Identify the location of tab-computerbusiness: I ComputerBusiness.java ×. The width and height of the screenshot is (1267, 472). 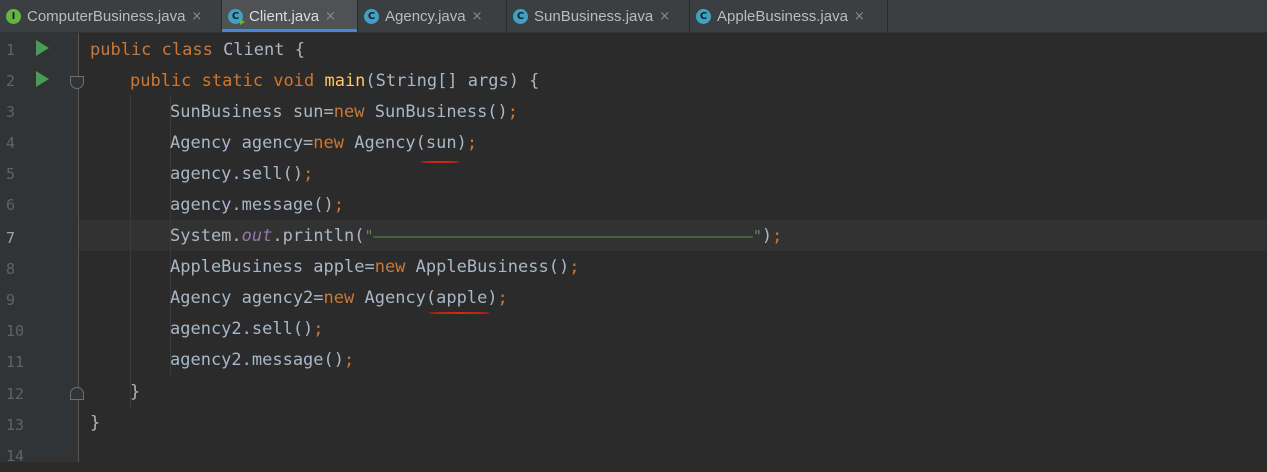
(111, 16).